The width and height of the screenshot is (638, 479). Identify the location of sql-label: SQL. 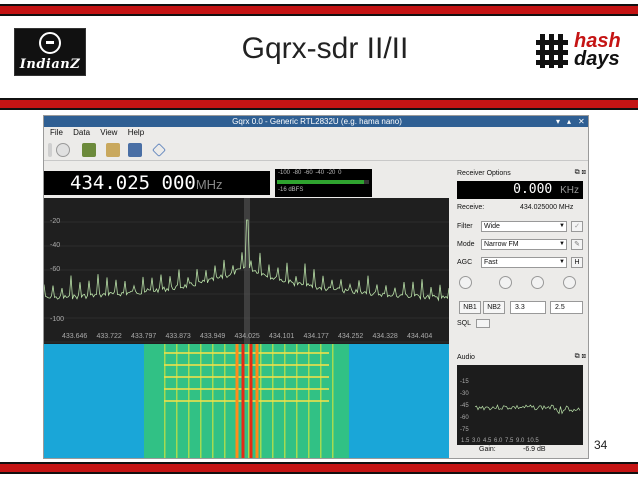
(464, 323).